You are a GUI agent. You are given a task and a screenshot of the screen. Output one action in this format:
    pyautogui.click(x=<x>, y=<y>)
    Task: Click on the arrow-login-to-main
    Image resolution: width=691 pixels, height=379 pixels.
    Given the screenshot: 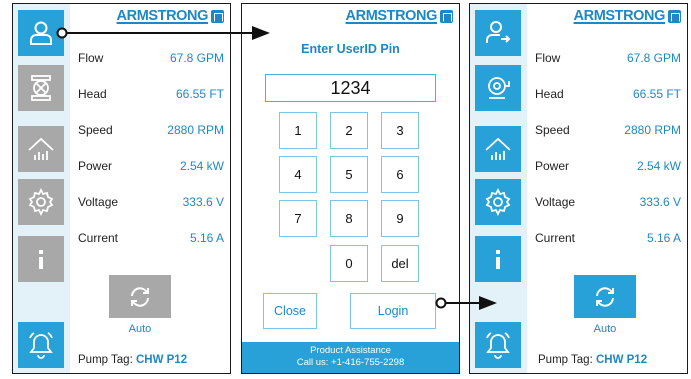 What is the action you would take?
    pyautogui.click(x=466, y=303)
    